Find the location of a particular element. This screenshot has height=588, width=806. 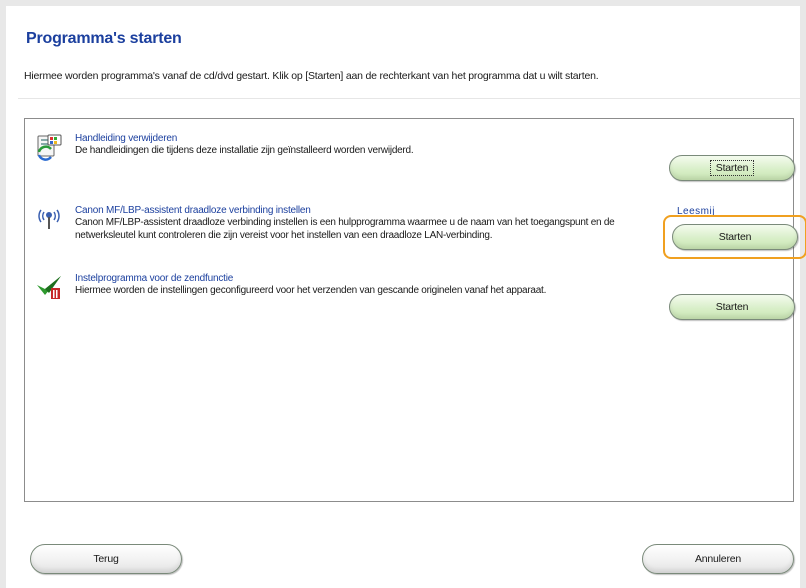

header-divider is located at coordinates (409, 98).